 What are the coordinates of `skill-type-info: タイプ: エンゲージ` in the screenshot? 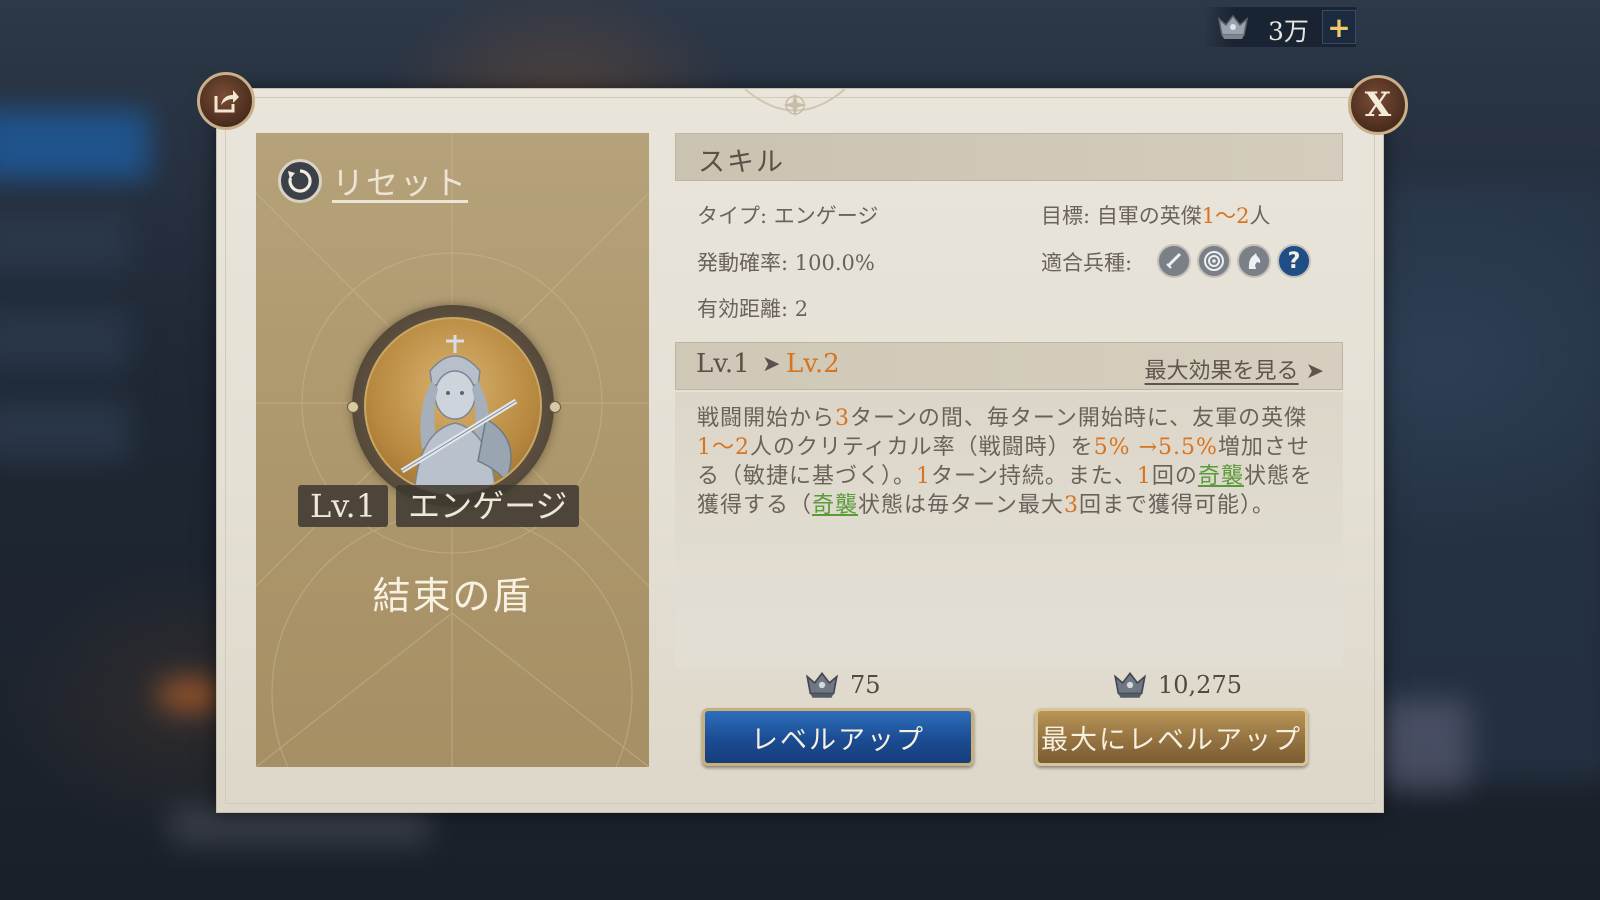 It's located at (787, 215).